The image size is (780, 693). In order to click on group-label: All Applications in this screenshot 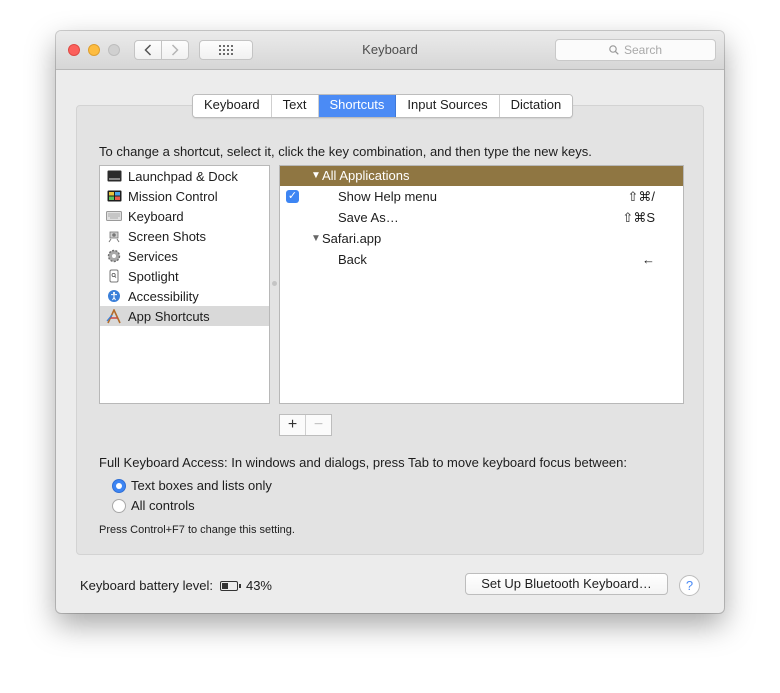, I will do `click(366, 175)`.